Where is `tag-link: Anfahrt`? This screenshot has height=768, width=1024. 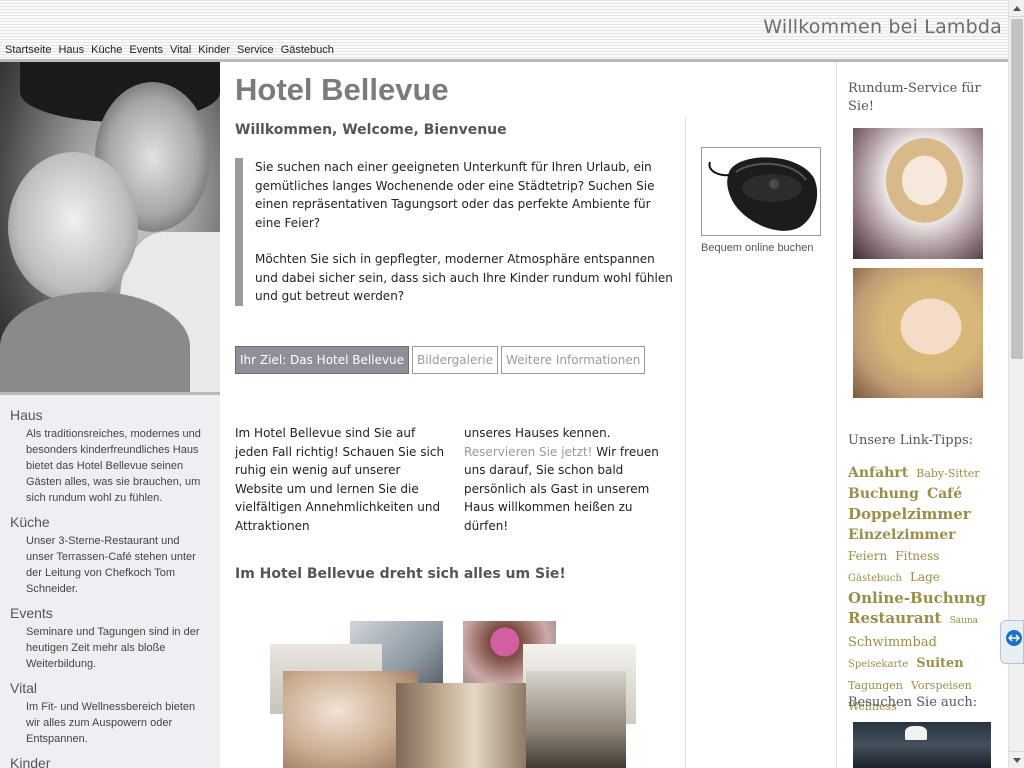 tag-link: Anfahrt is located at coordinates (878, 473).